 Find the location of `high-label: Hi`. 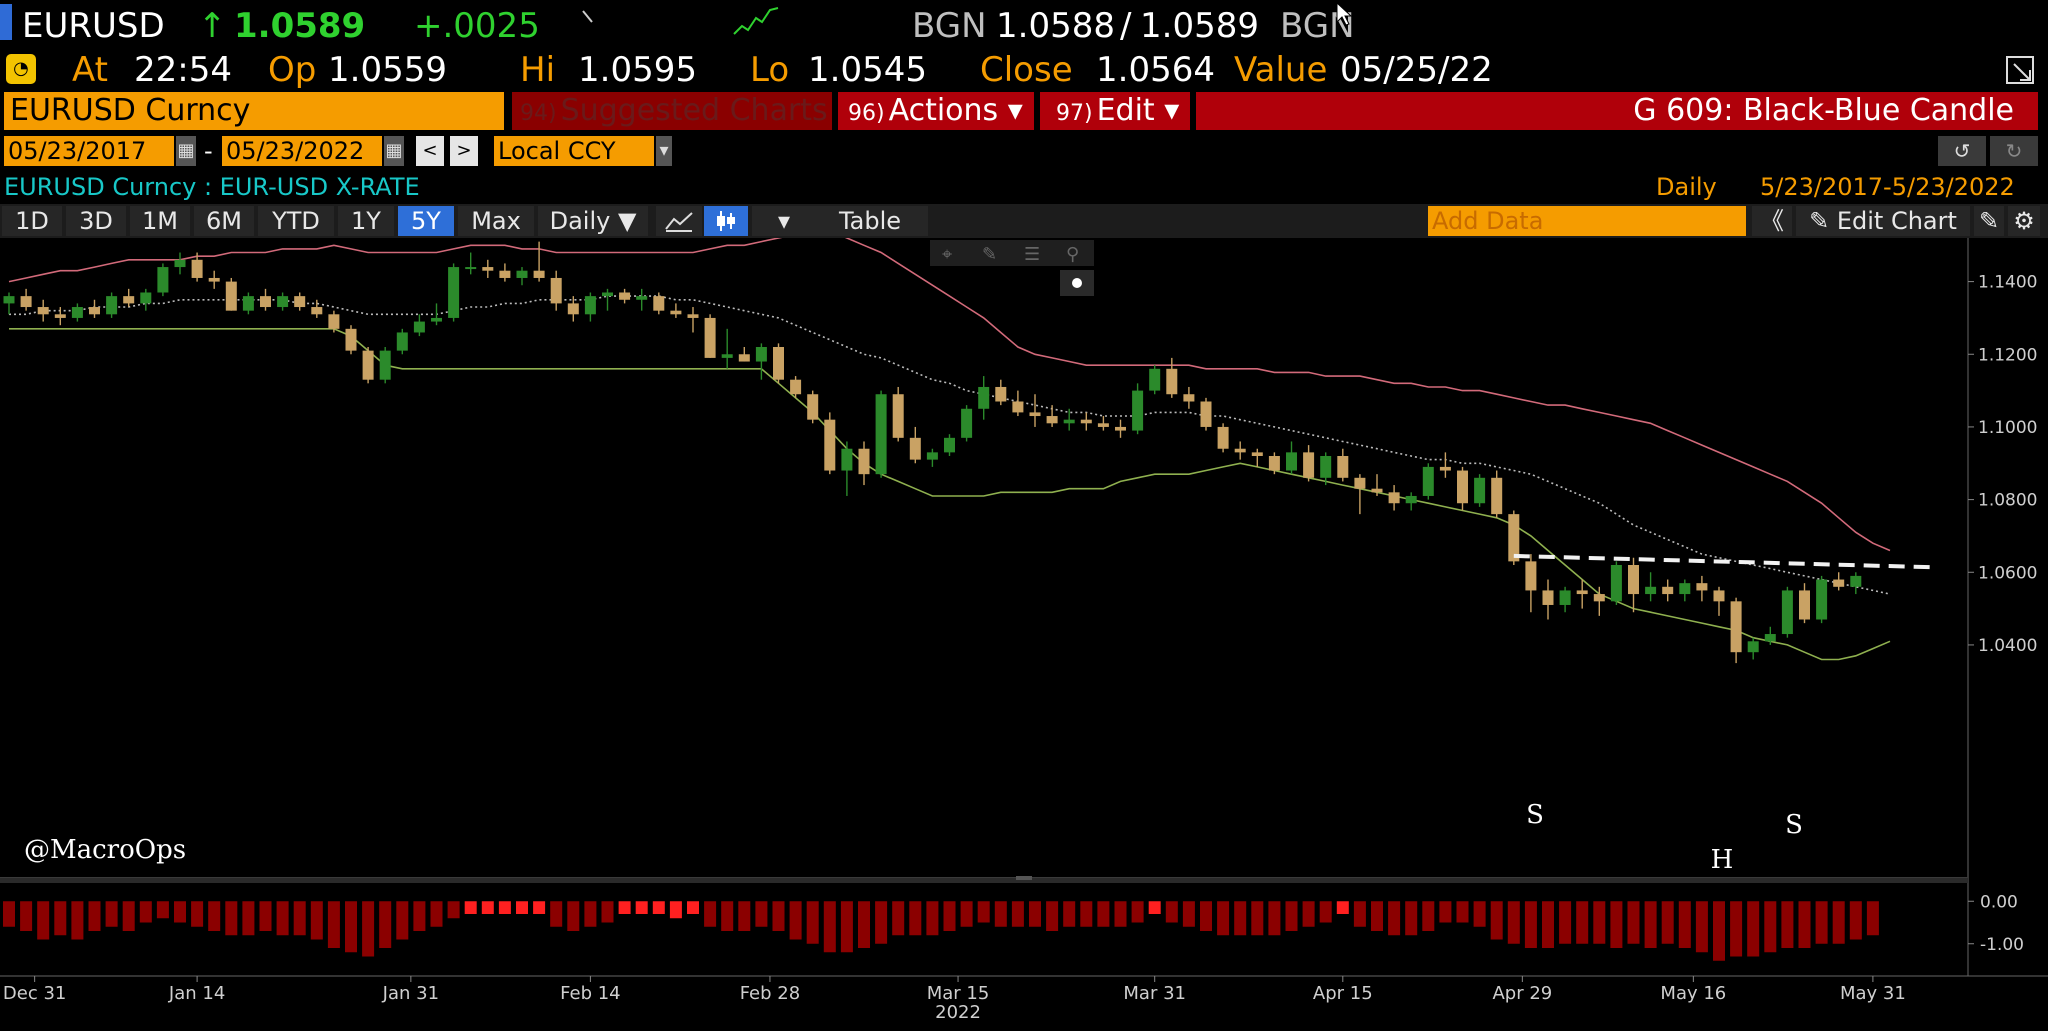

high-label: Hi is located at coordinates (538, 70).